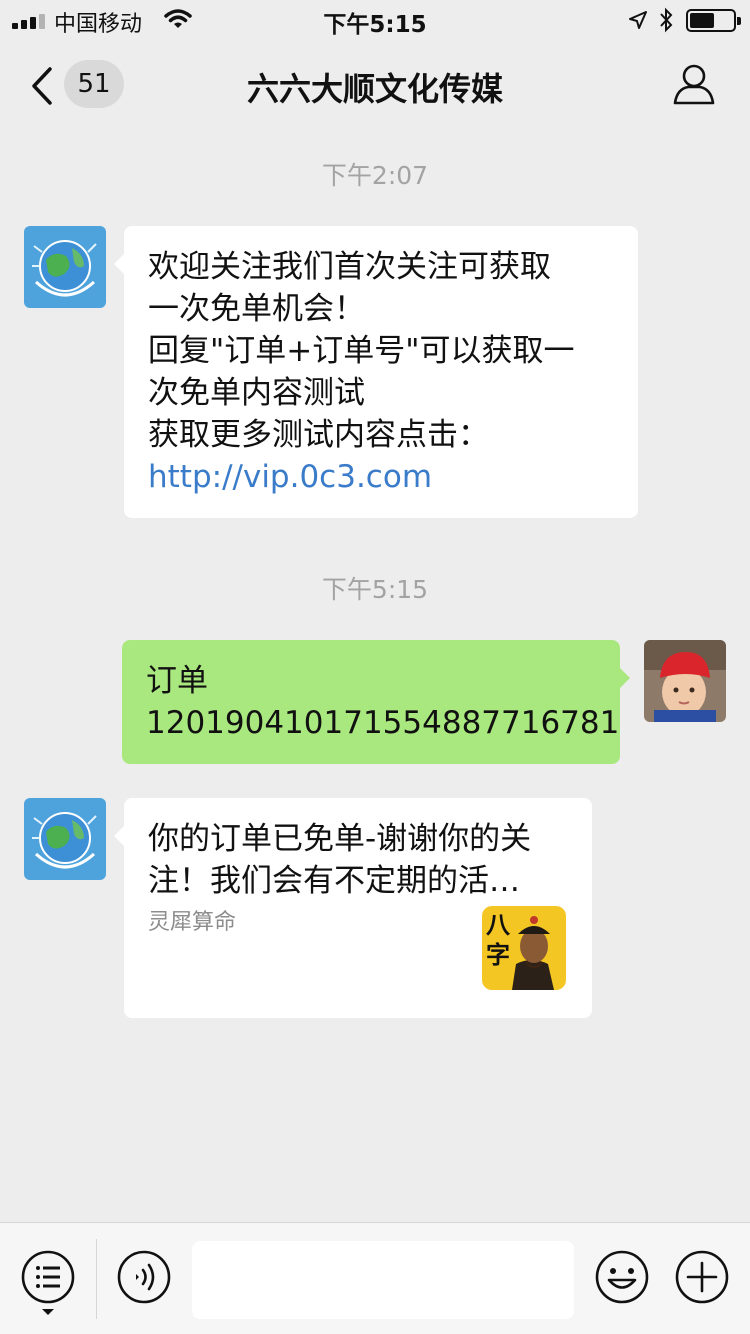 This screenshot has width=750, height=1334. I want to click on card-thumbnail-text: 八字, so click(498, 939).